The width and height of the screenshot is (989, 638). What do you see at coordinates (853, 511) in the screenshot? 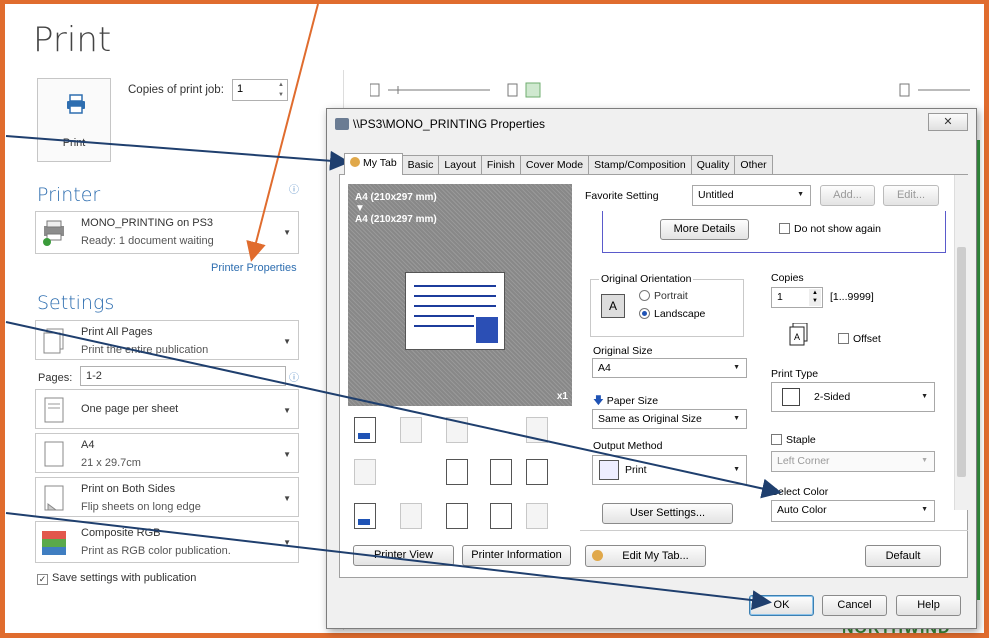
I see `select-color-select: Auto Color ▼` at bounding box center [853, 511].